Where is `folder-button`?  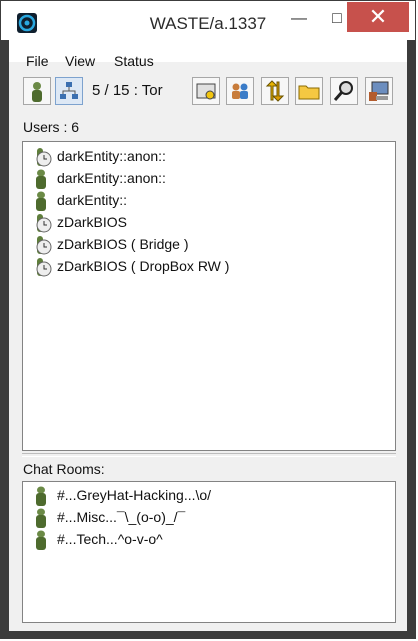
folder-button is located at coordinates (309, 91).